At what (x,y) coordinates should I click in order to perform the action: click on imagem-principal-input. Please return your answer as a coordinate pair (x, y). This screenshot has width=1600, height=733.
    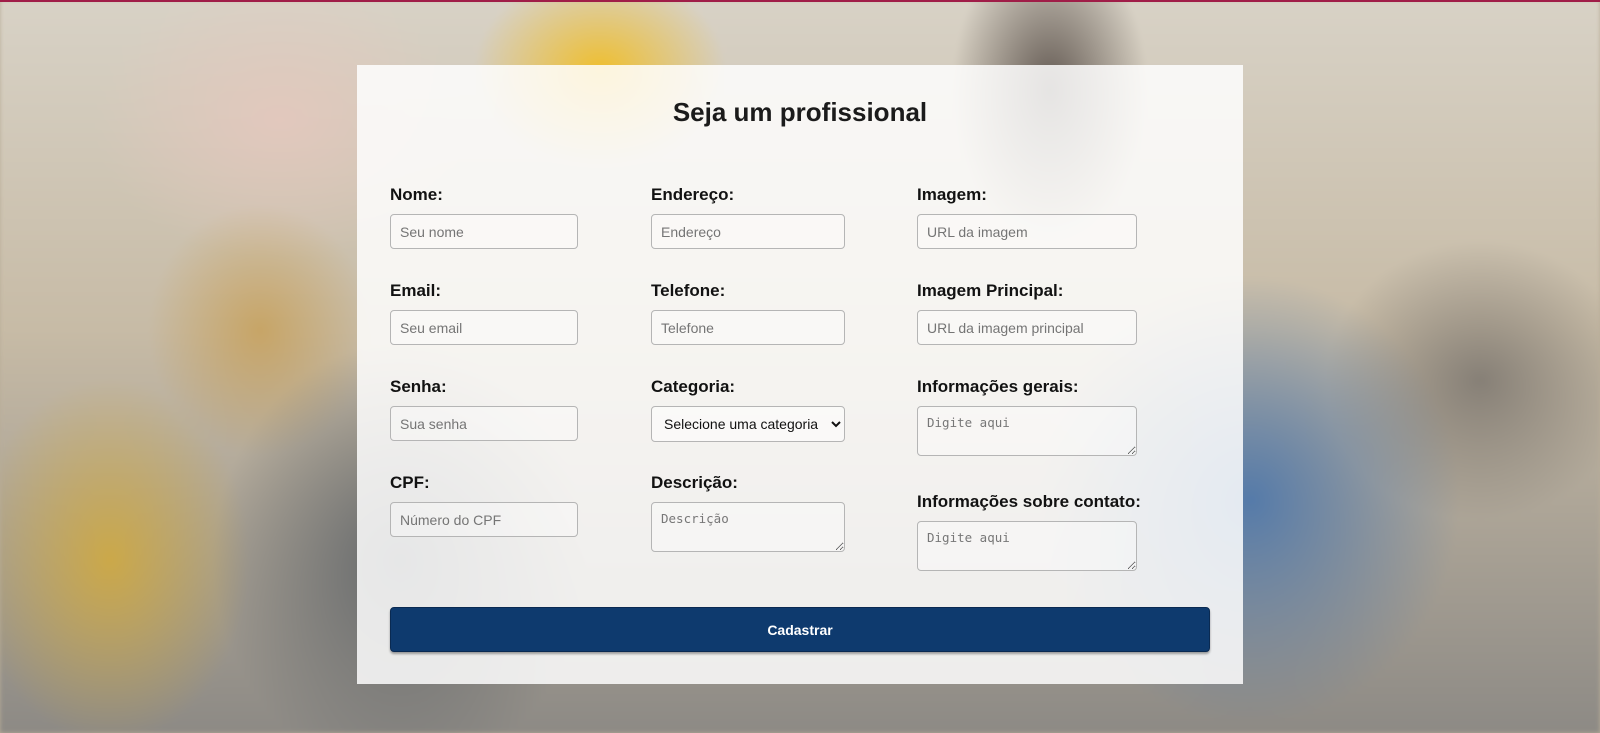
    Looking at the image, I should click on (1027, 327).